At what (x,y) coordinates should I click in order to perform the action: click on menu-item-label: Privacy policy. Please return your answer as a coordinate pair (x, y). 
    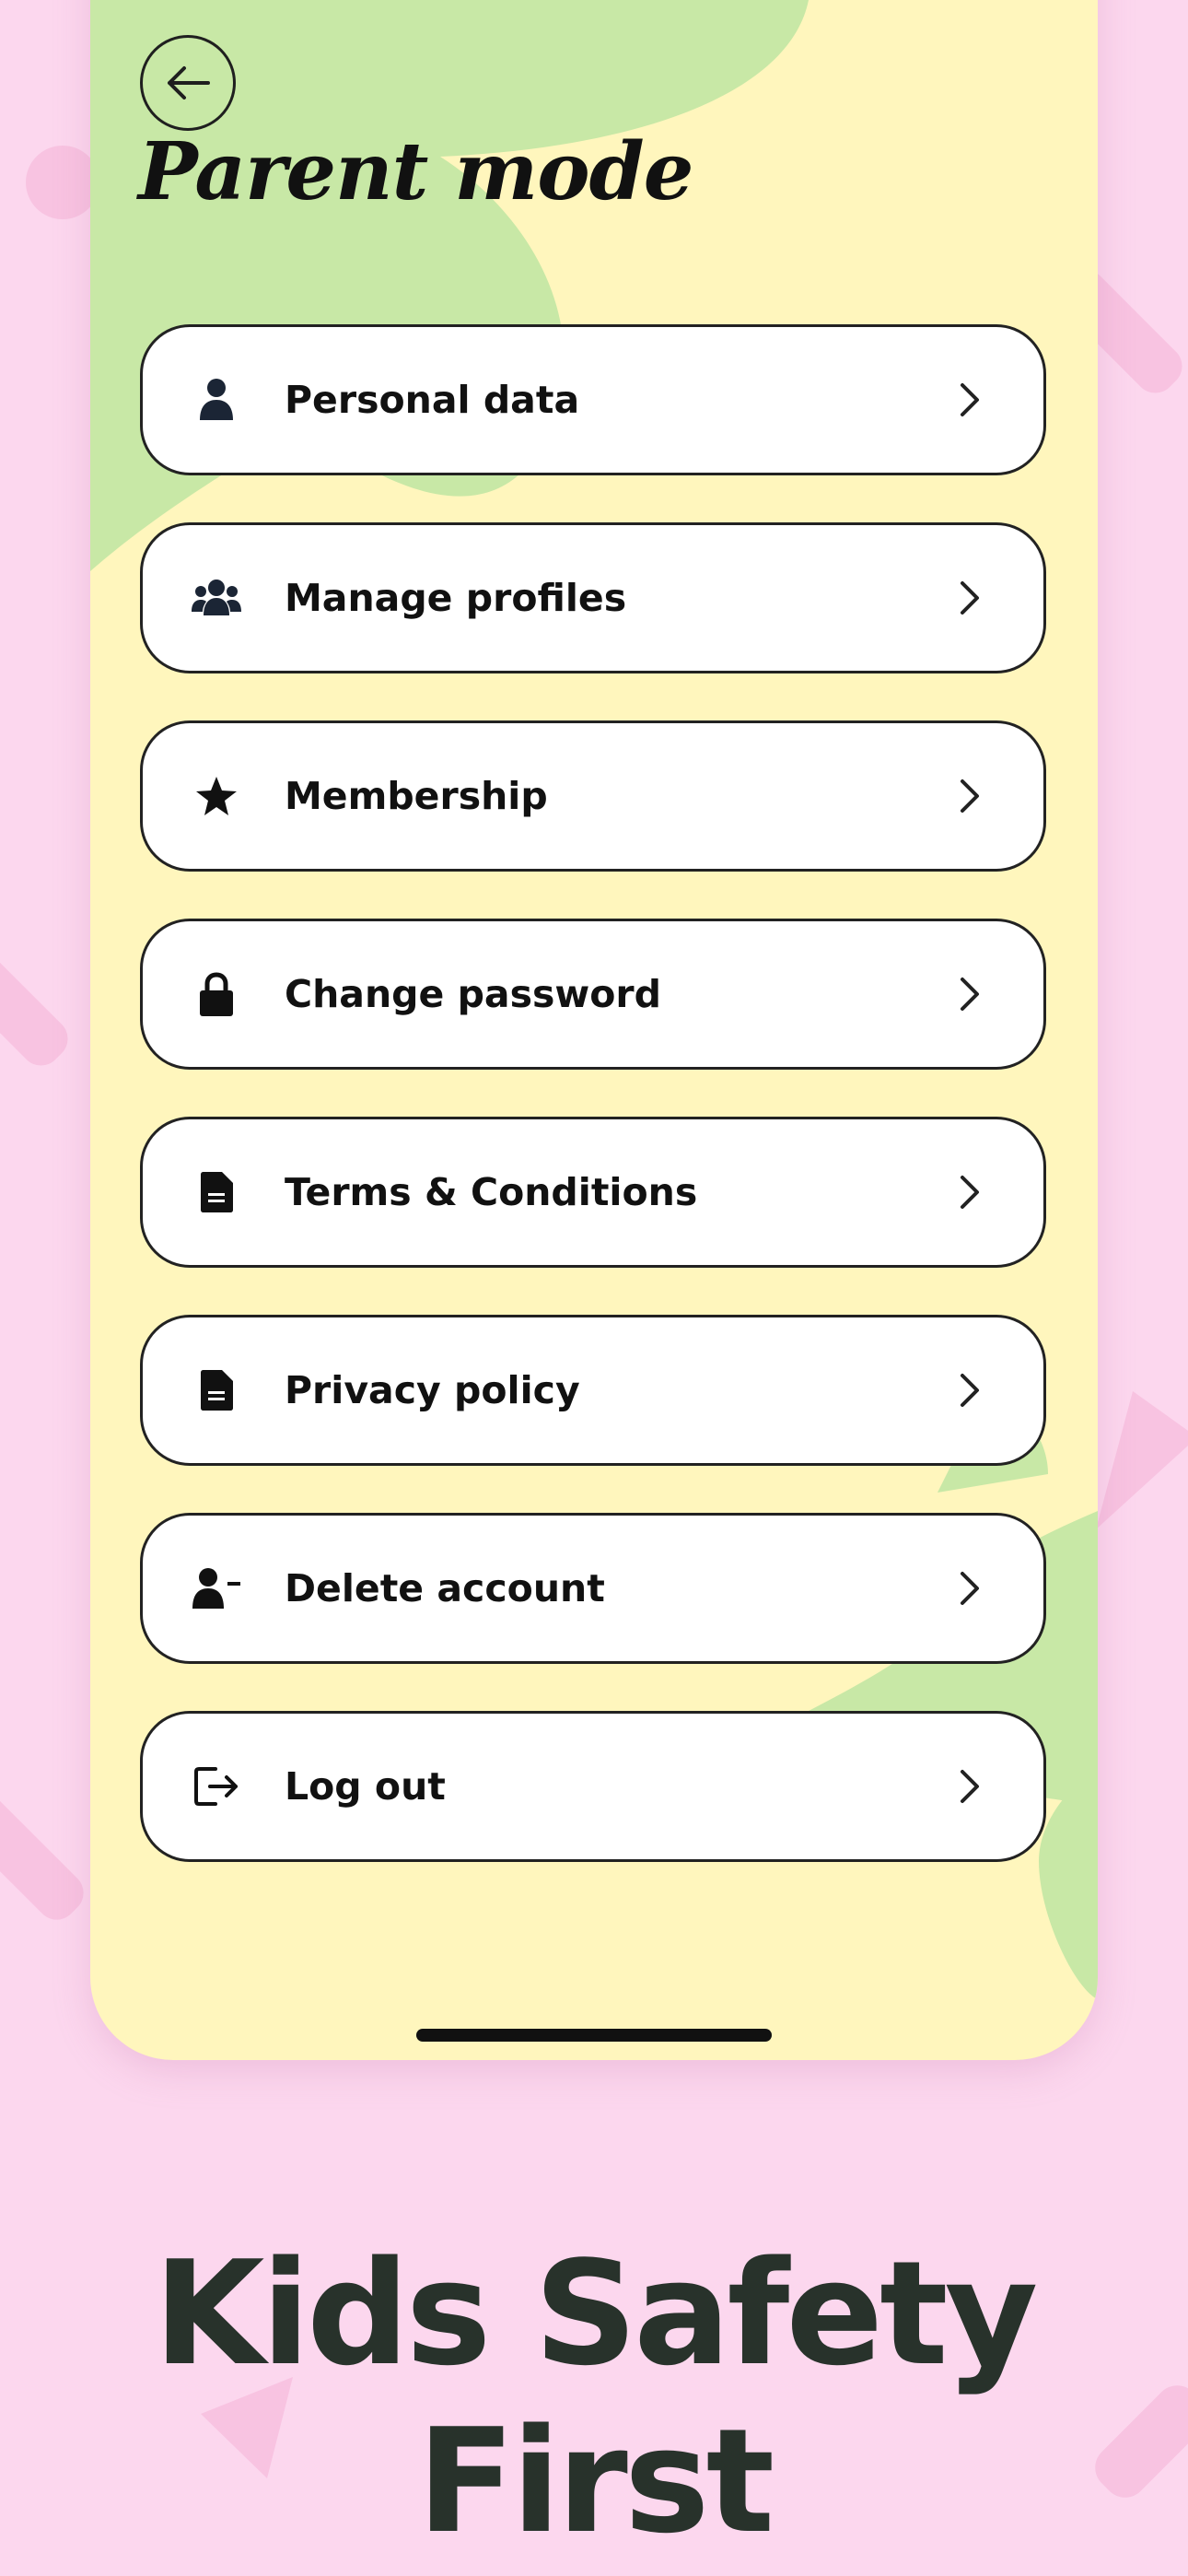
    Looking at the image, I should click on (432, 1390).